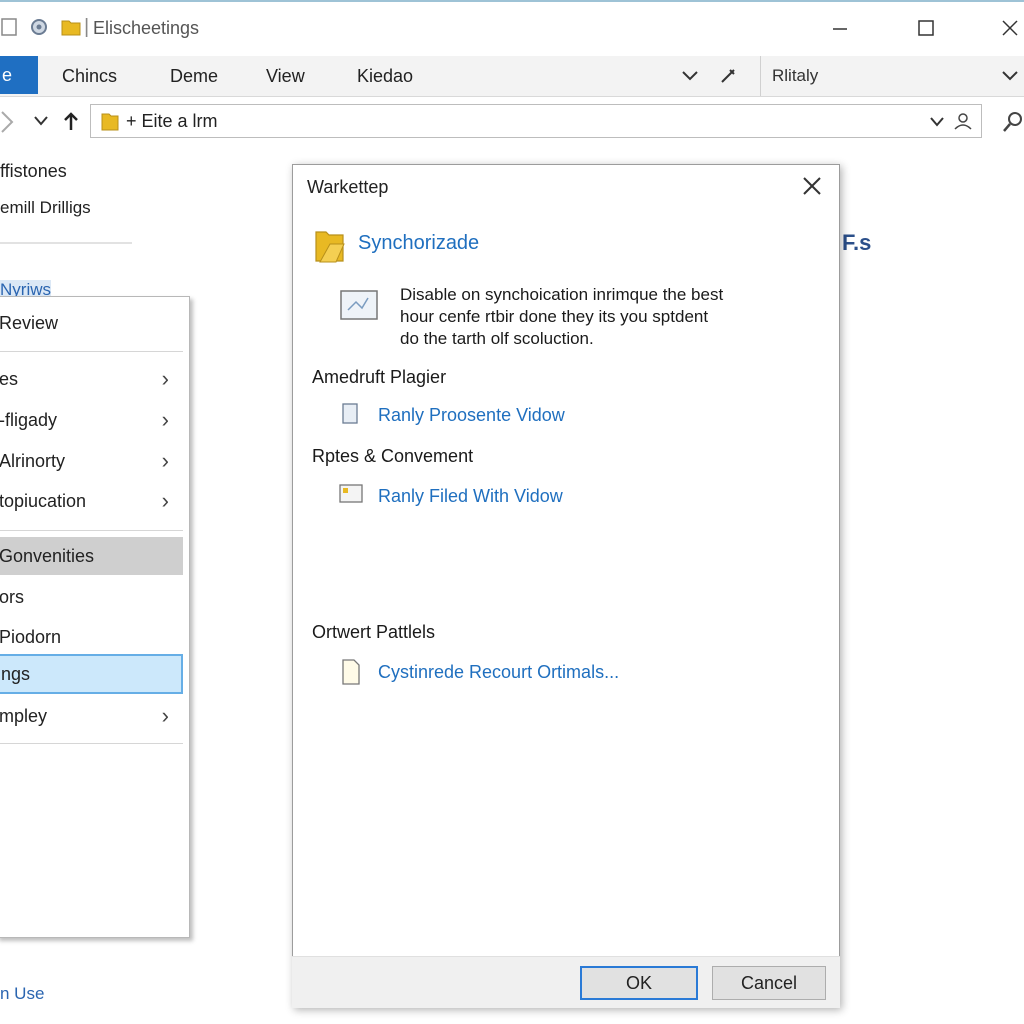 Image resolution: width=1024 pixels, height=1024 pixels. What do you see at coordinates (385, 76) in the screenshot?
I see `tab-kiedao: Kiedao` at bounding box center [385, 76].